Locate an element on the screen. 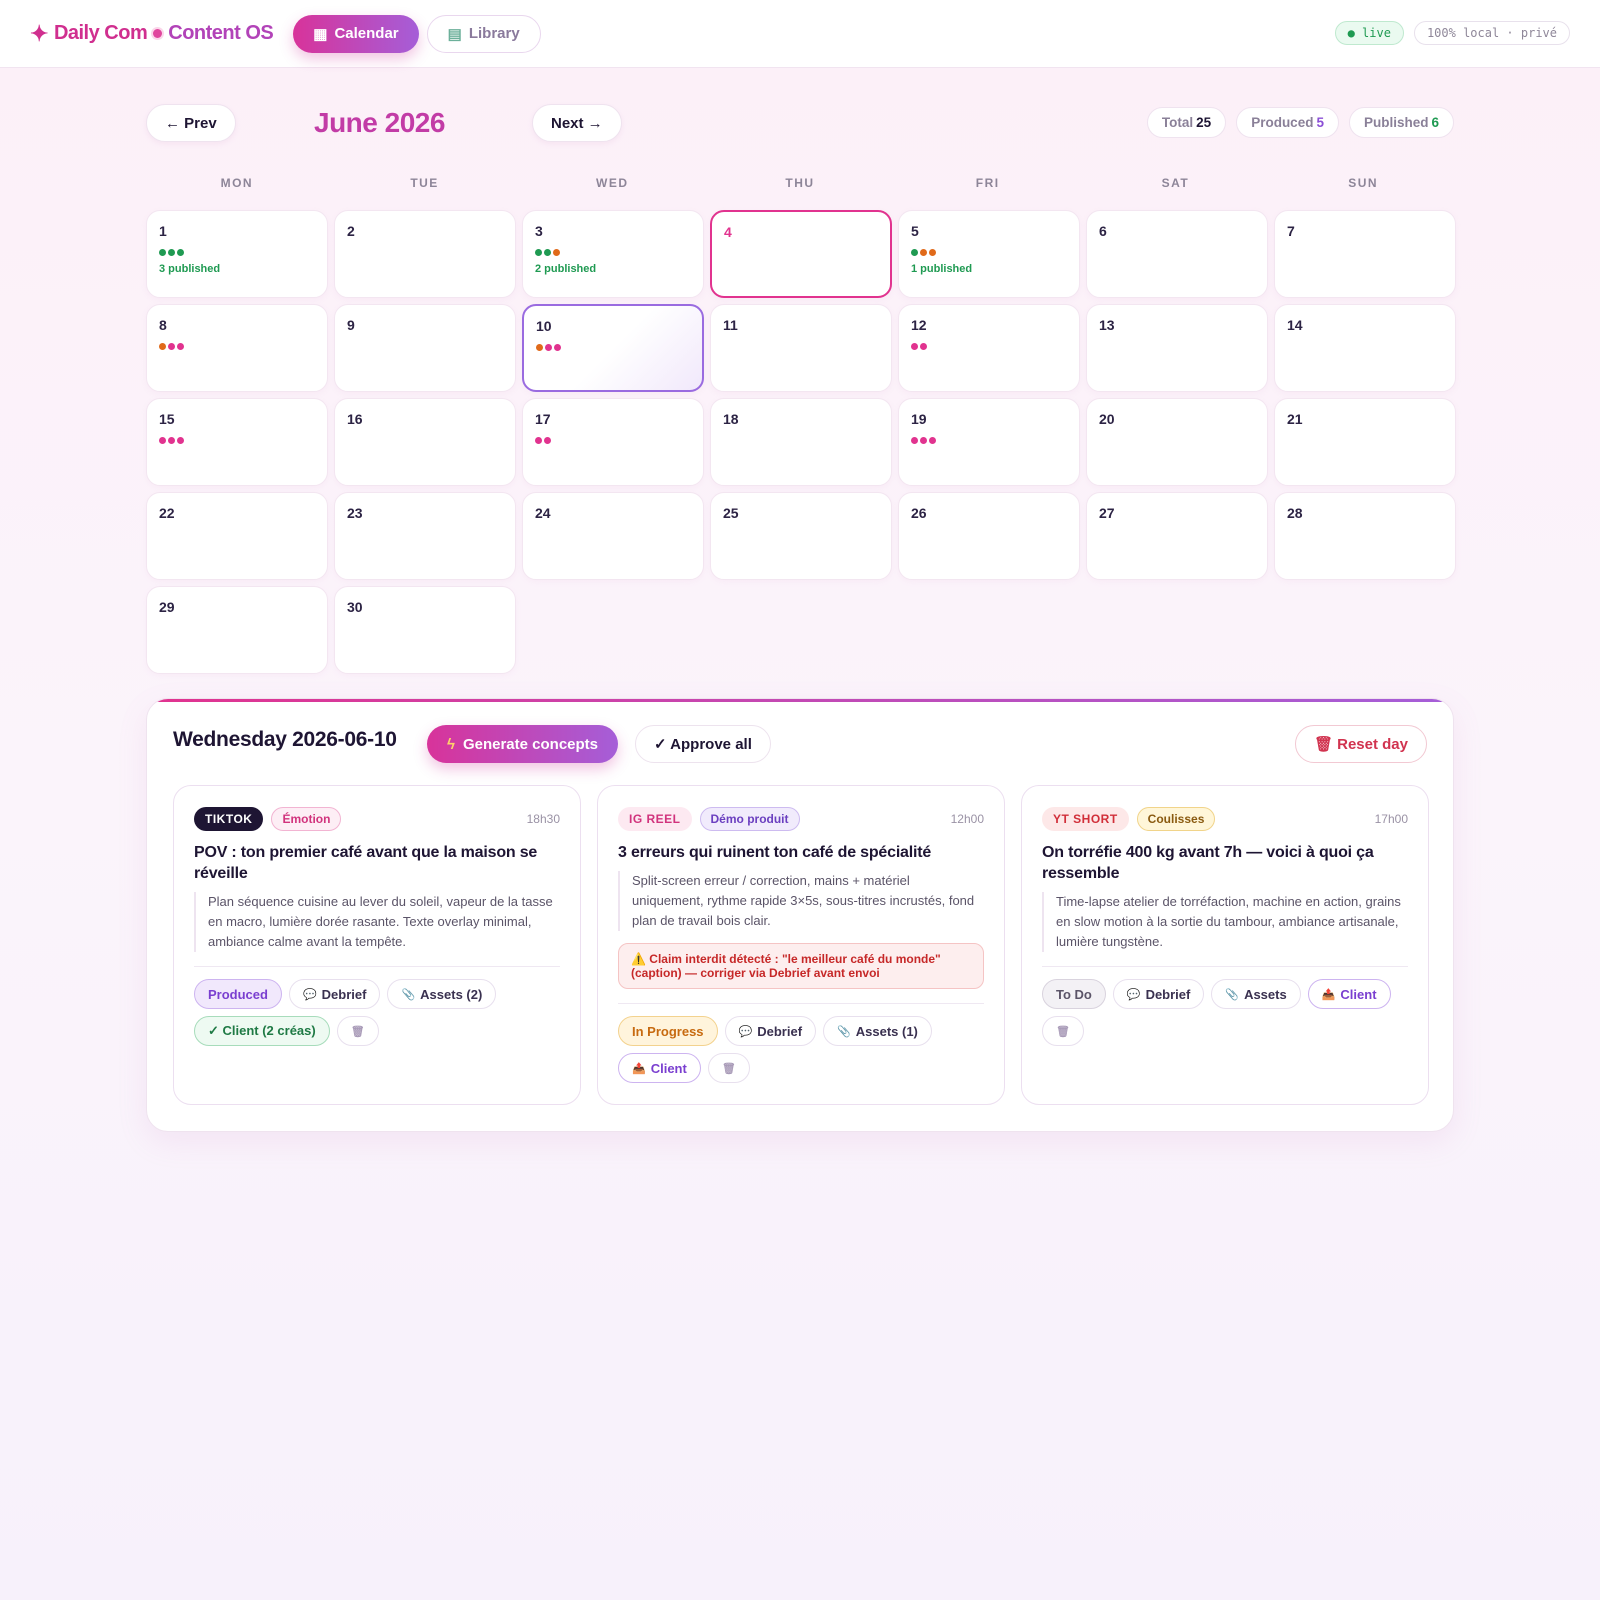  day-cell-27: 27 is located at coordinates (1177, 536).